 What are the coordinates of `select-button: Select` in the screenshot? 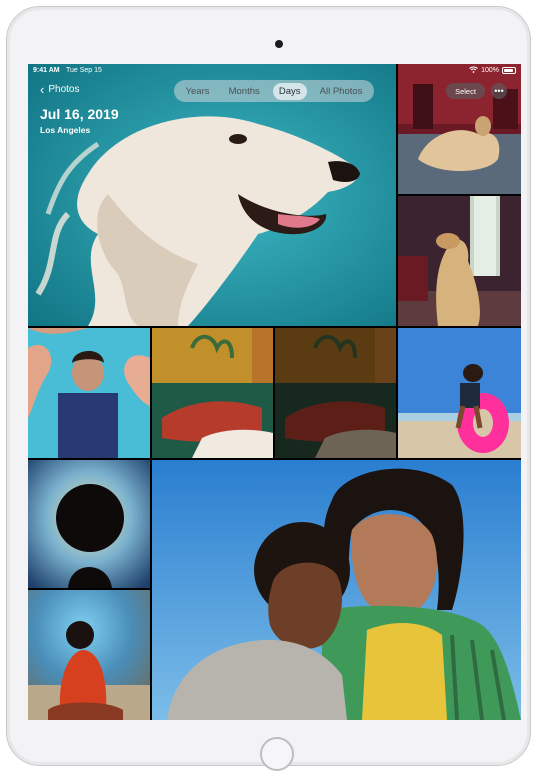 It's located at (465, 91).